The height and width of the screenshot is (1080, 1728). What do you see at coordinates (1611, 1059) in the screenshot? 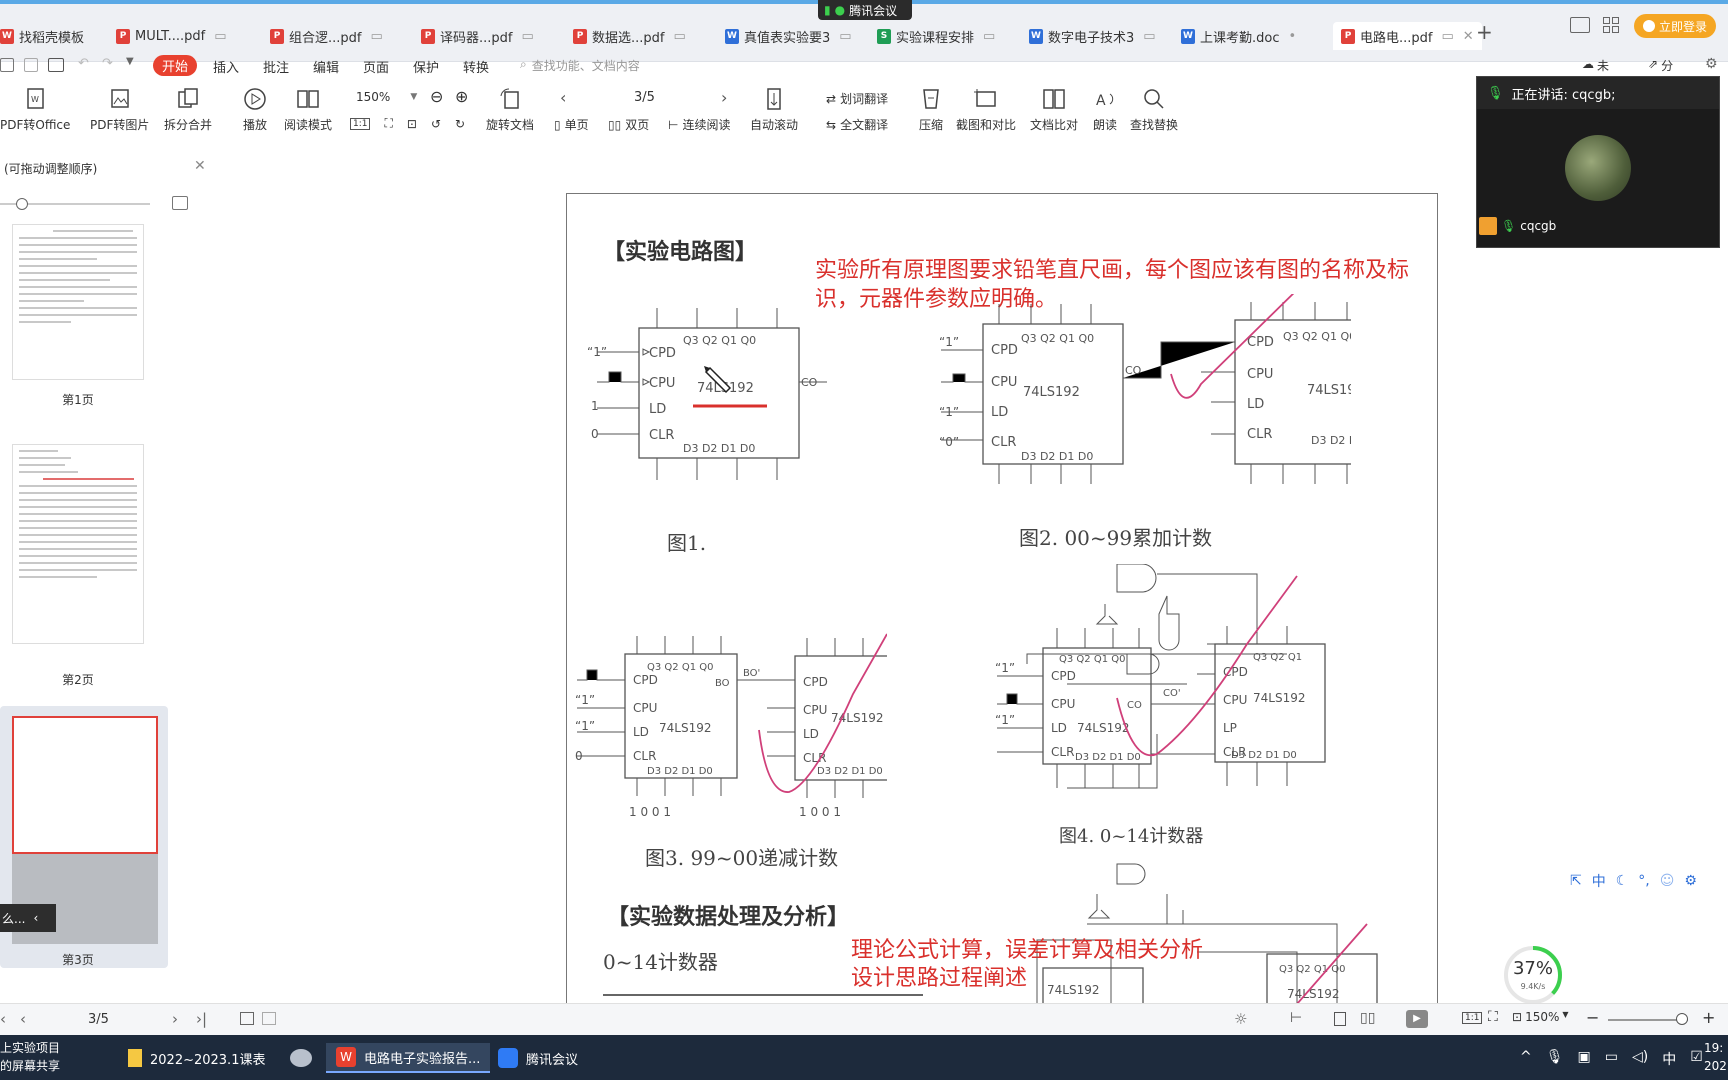
I see `network-icon: ▭` at bounding box center [1611, 1059].